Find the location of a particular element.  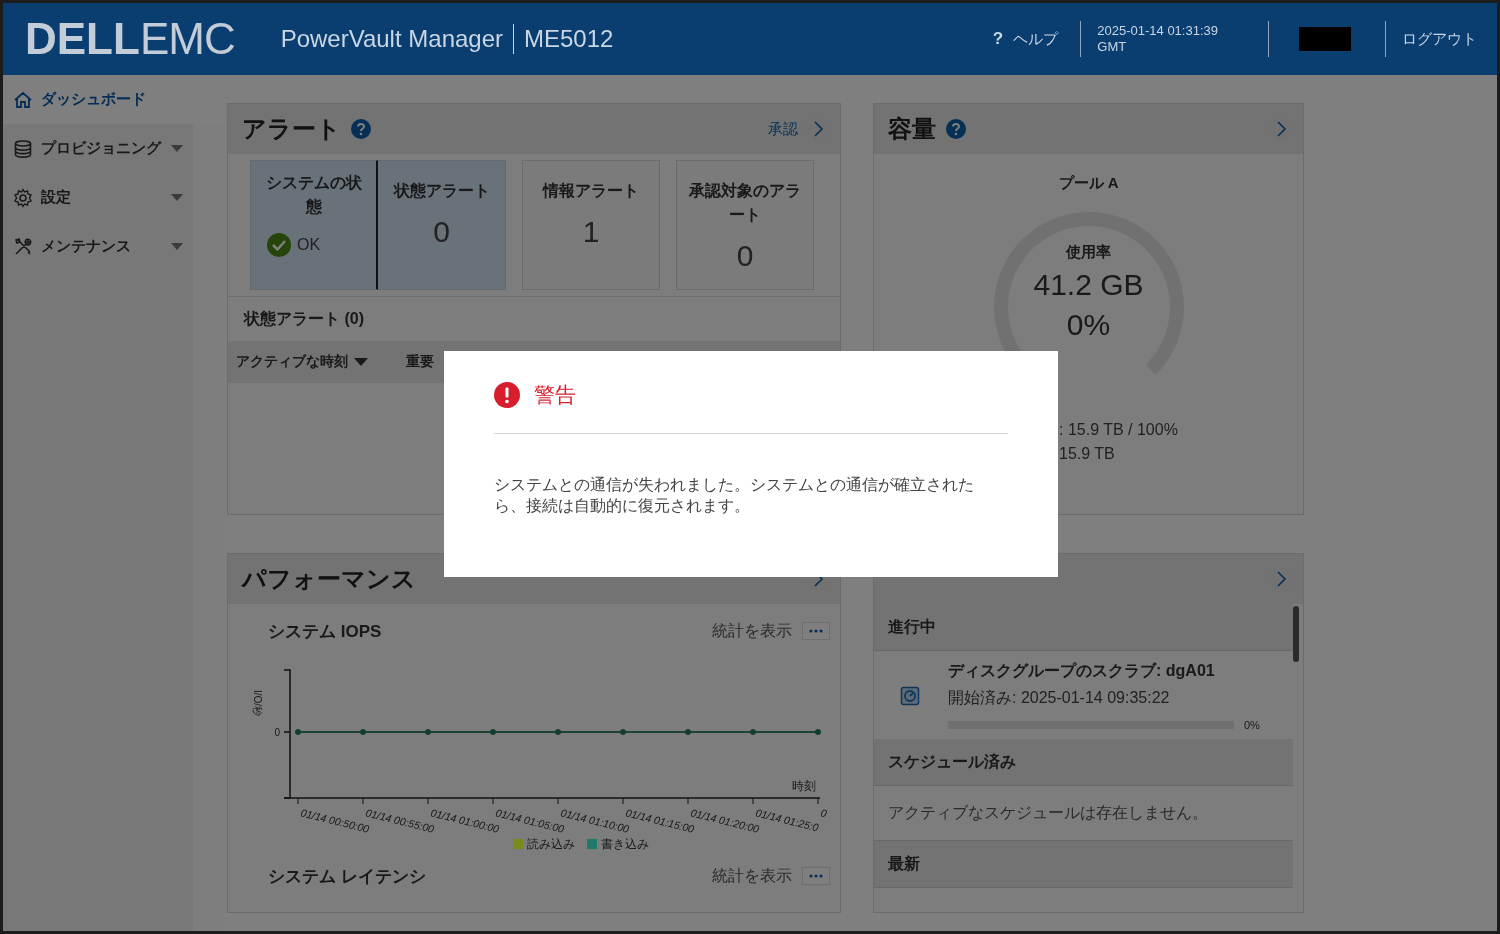

tile-label: 状態アラート is located at coordinates (441, 191).